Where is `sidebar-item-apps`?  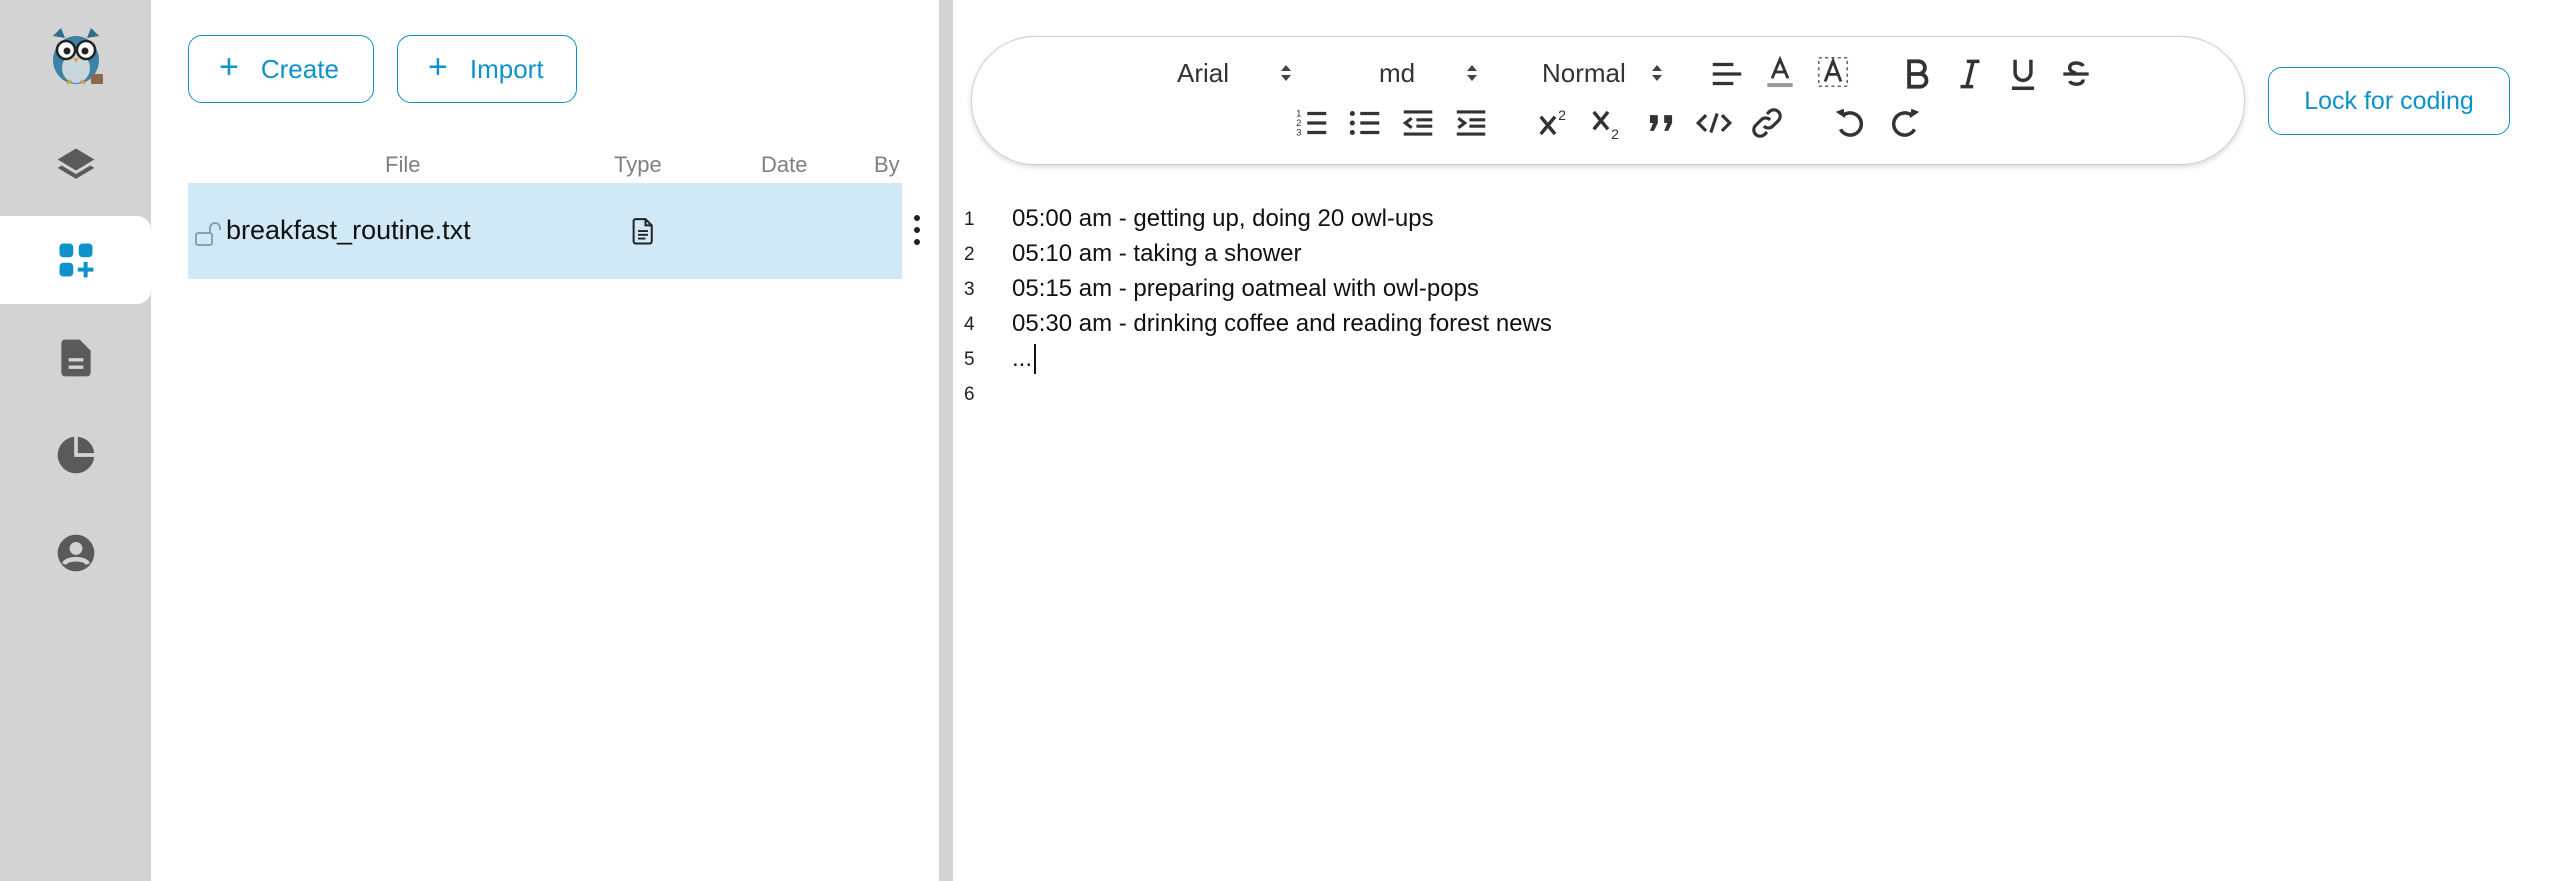 sidebar-item-apps is located at coordinates (75, 260).